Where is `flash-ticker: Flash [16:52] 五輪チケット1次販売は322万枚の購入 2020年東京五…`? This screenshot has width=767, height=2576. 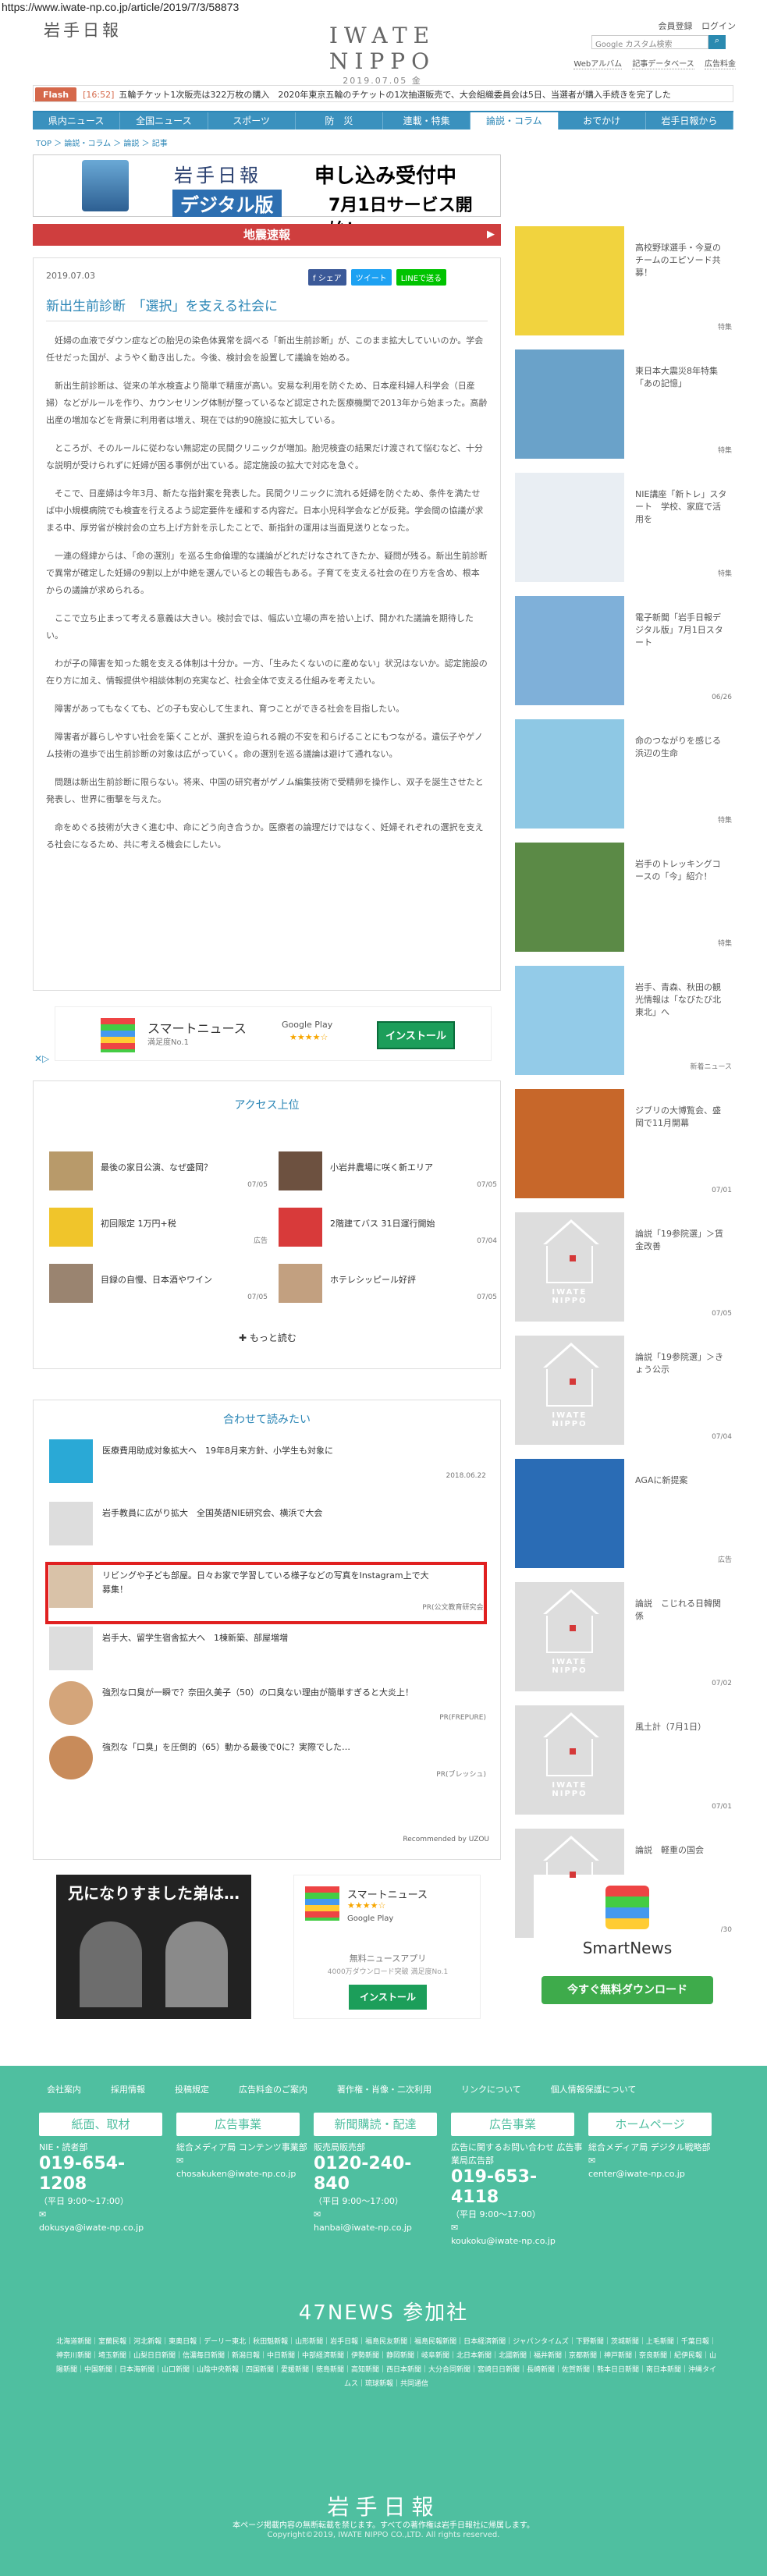
flash-ticker: Flash [16:52] 五輪チケット1次販売は322万枚の購入 2020年東京五… is located at coordinates (383, 93).